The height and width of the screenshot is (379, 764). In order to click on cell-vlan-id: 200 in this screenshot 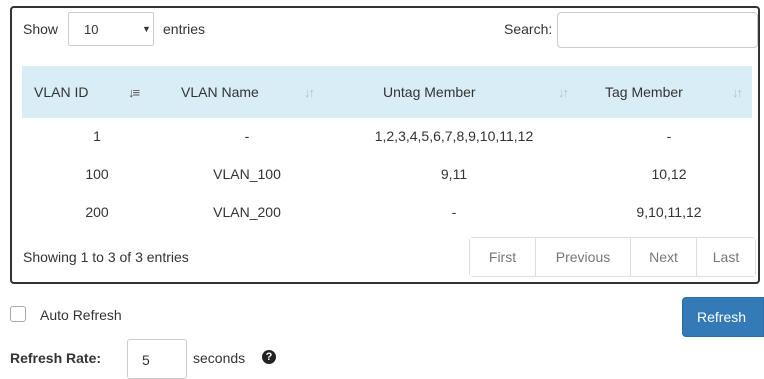, I will do `click(97, 212)`.